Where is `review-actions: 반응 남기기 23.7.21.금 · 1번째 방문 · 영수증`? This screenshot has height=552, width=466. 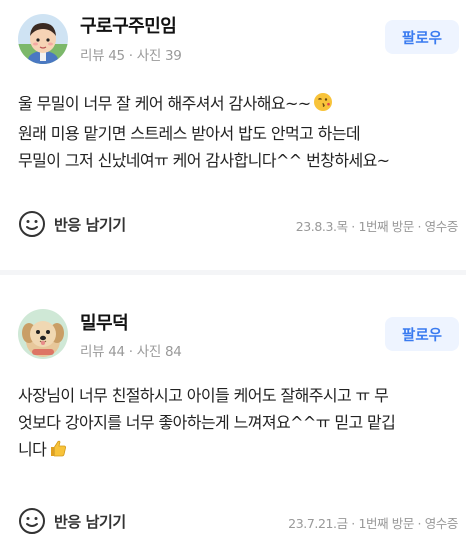
review-actions: 반응 남기기 23.7.21.금 · 1번째 방문 · 영수증 is located at coordinates (238, 522).